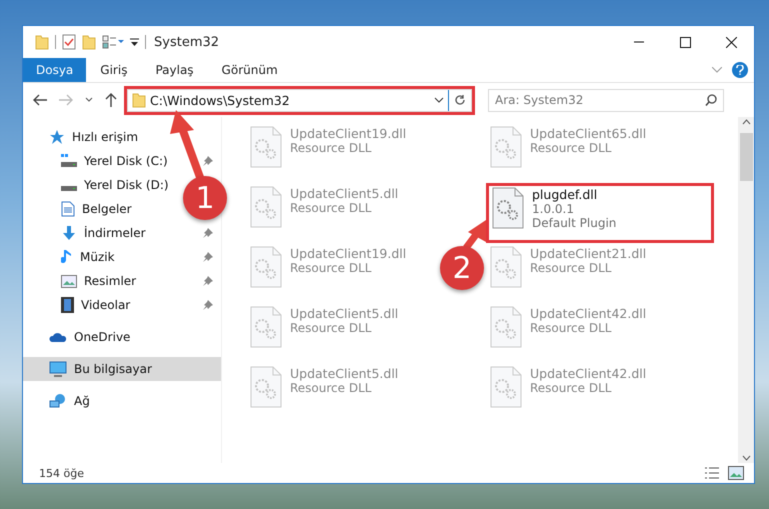 The image size is (769, 509). I want to click on sidebar-item: Belgeler, so click(81, 209).